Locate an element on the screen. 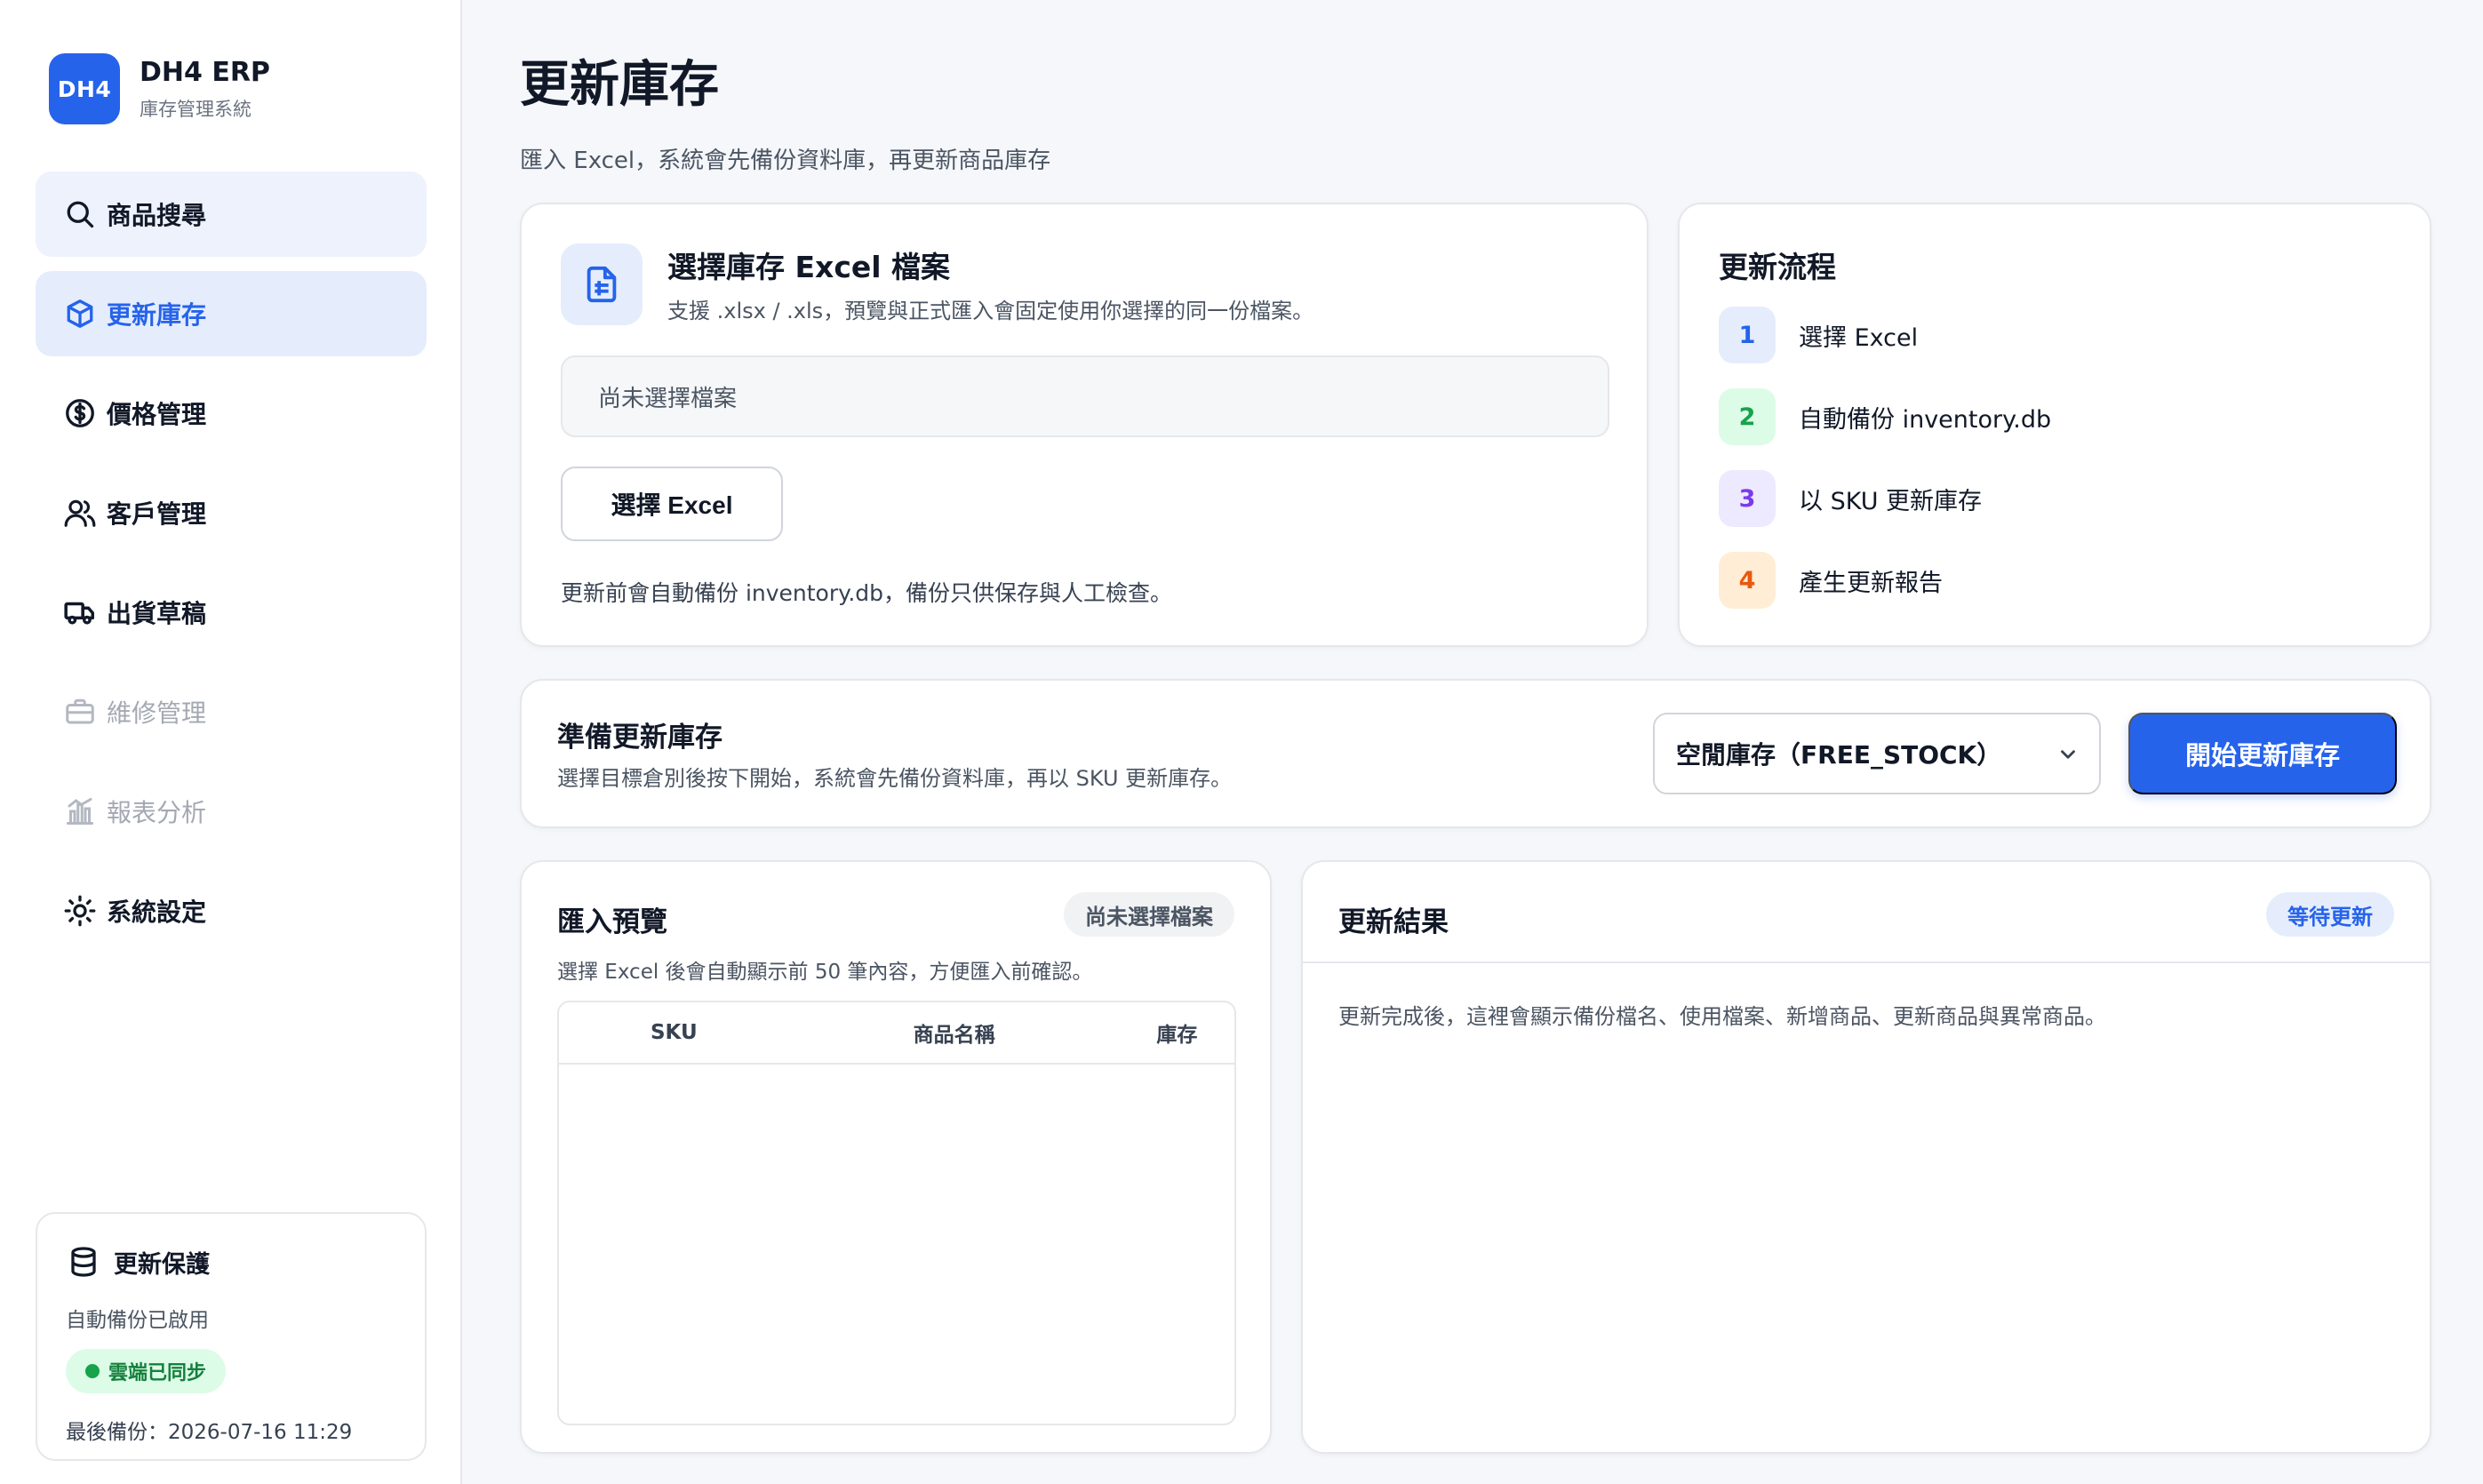 The height and width of the screenshot is (1484, 2483). chevron-down-icon is located at coordinates (2068, 757).